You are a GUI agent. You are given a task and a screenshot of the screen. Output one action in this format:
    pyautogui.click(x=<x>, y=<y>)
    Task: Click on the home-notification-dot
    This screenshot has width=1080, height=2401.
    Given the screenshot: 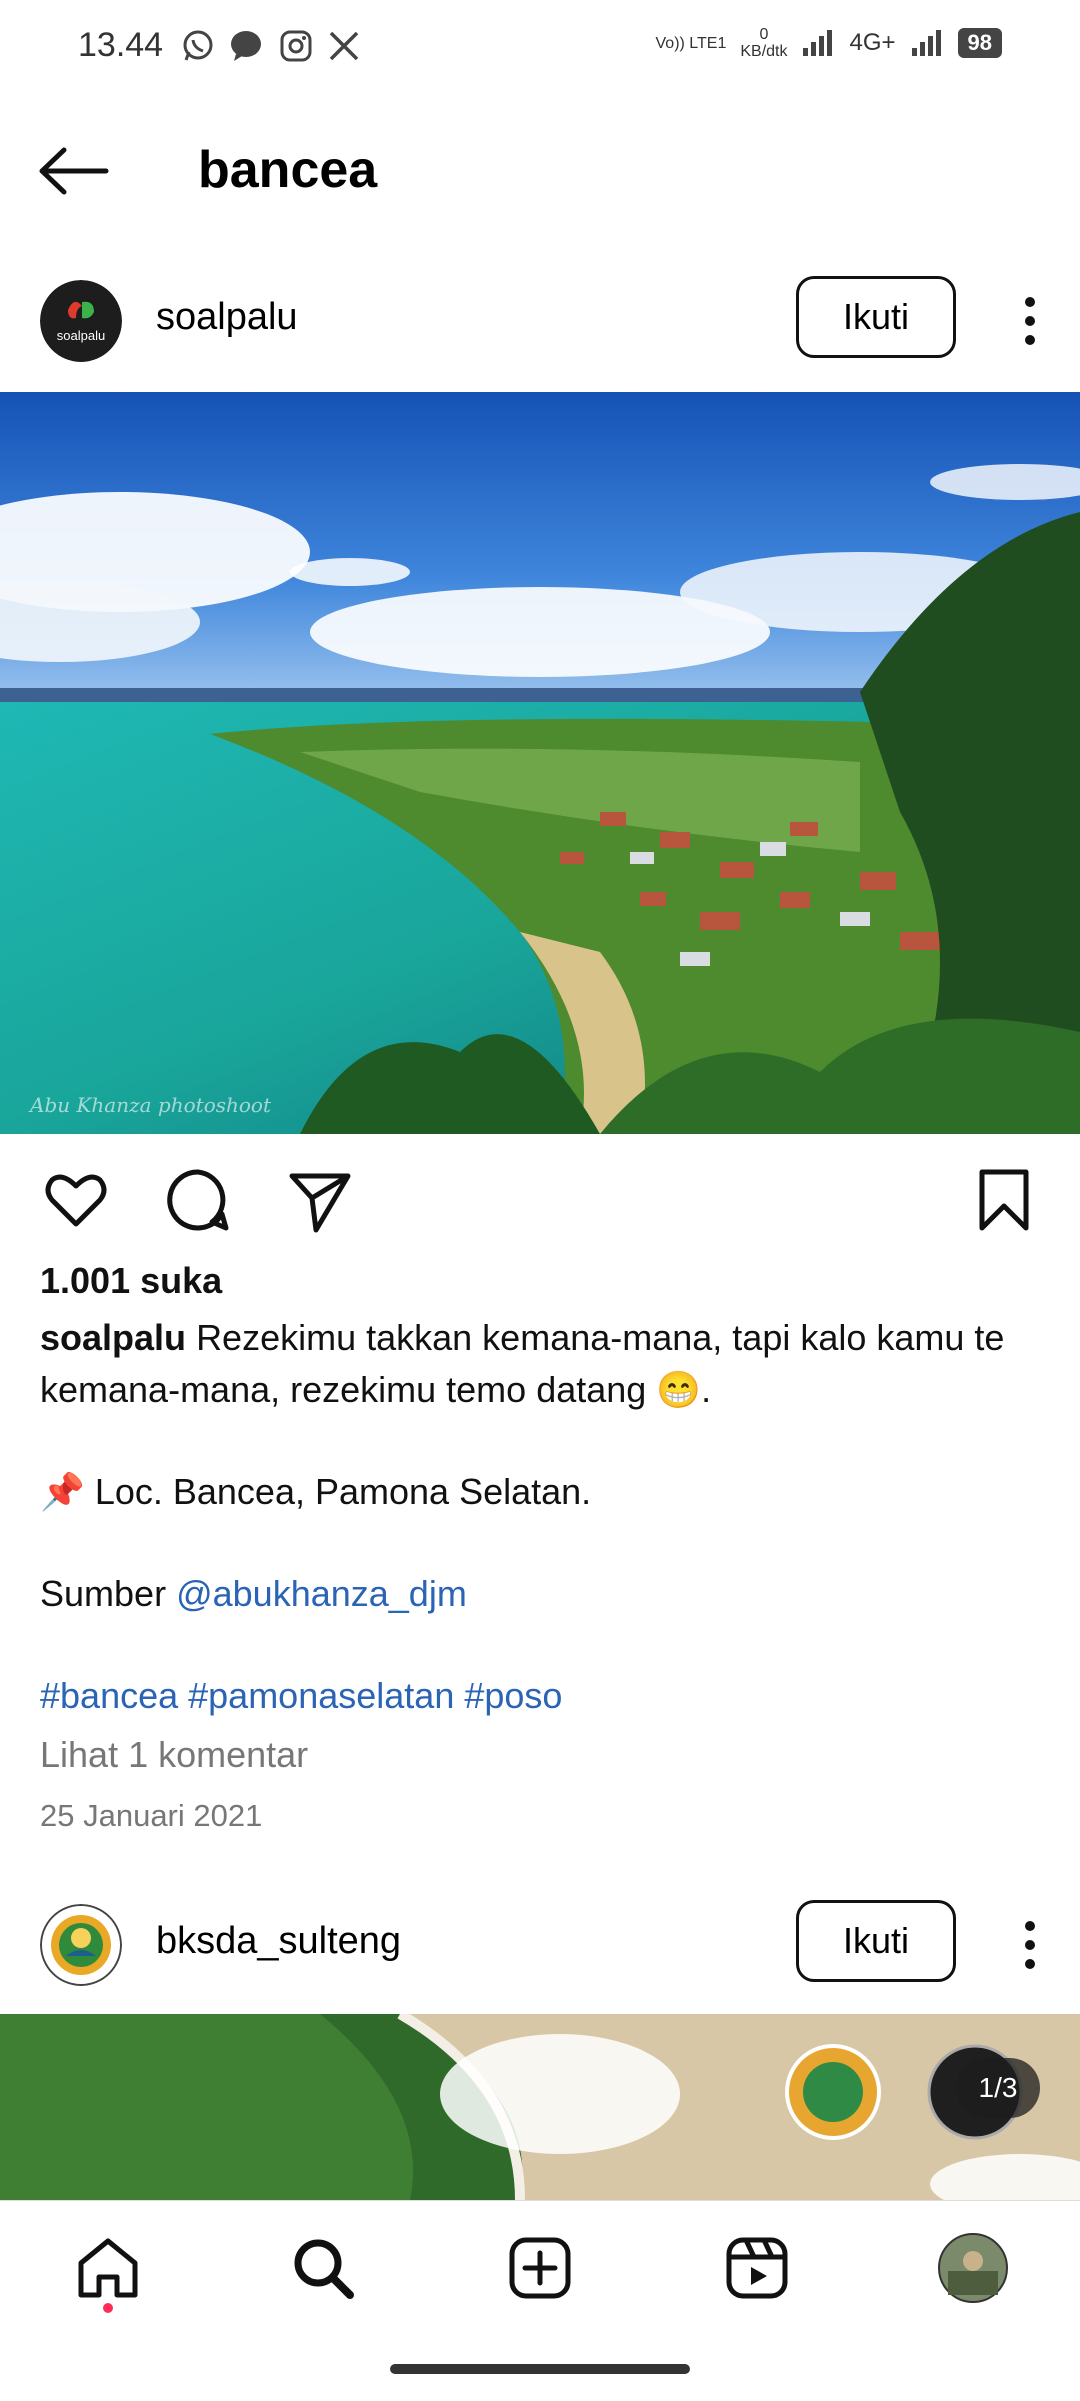 What is the action you would take?
    pyautogui.click(x=108, y=2308)
    